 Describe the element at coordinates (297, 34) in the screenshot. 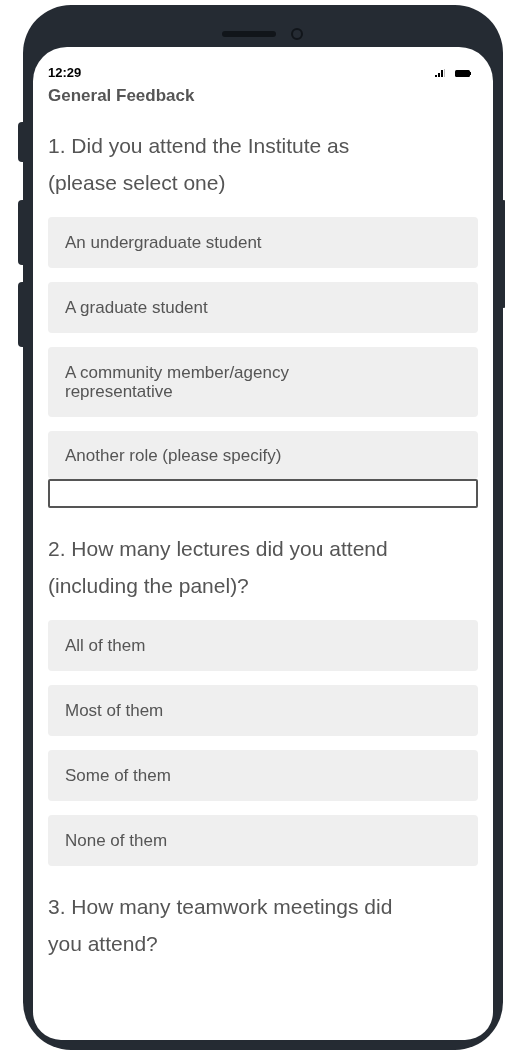

I see `camera-icon` at that location.